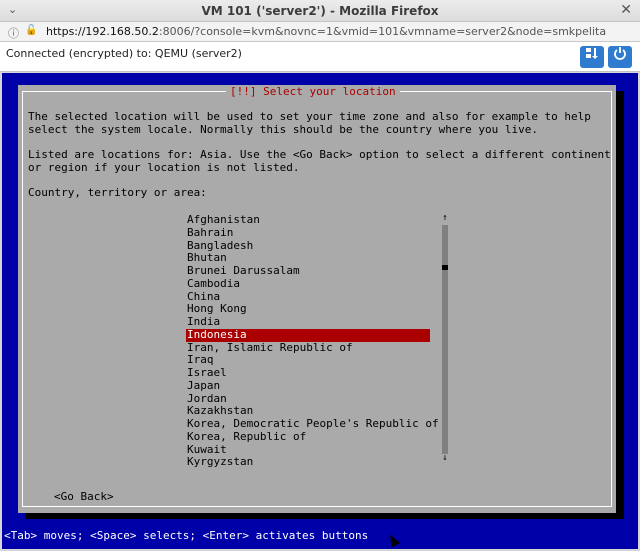 Image resolution: width=640 pixels, height=551 pixels. Describe the element at coordinates (626, 10) in the screenshot. I see `close-icon: ✕` at that location.